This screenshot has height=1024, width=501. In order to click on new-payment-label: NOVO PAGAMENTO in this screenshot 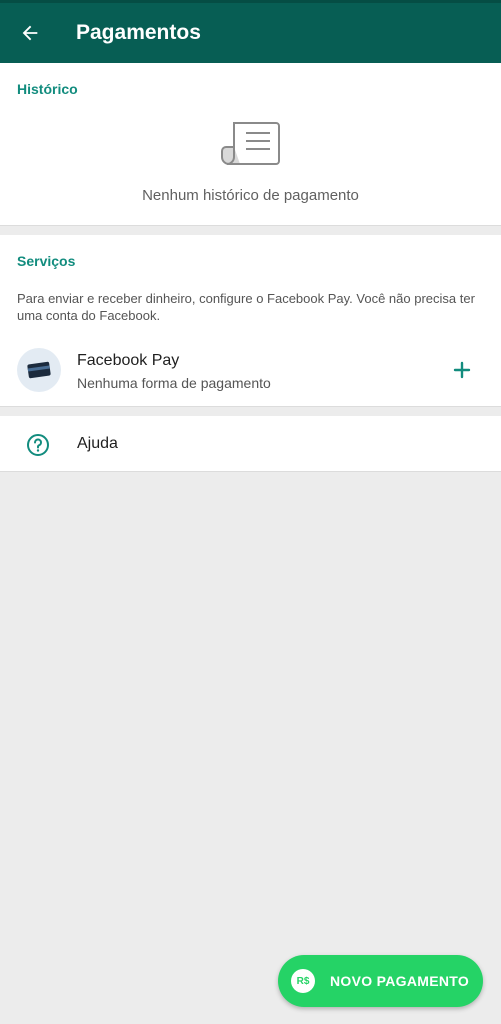, I will do `click(400, 981)`.